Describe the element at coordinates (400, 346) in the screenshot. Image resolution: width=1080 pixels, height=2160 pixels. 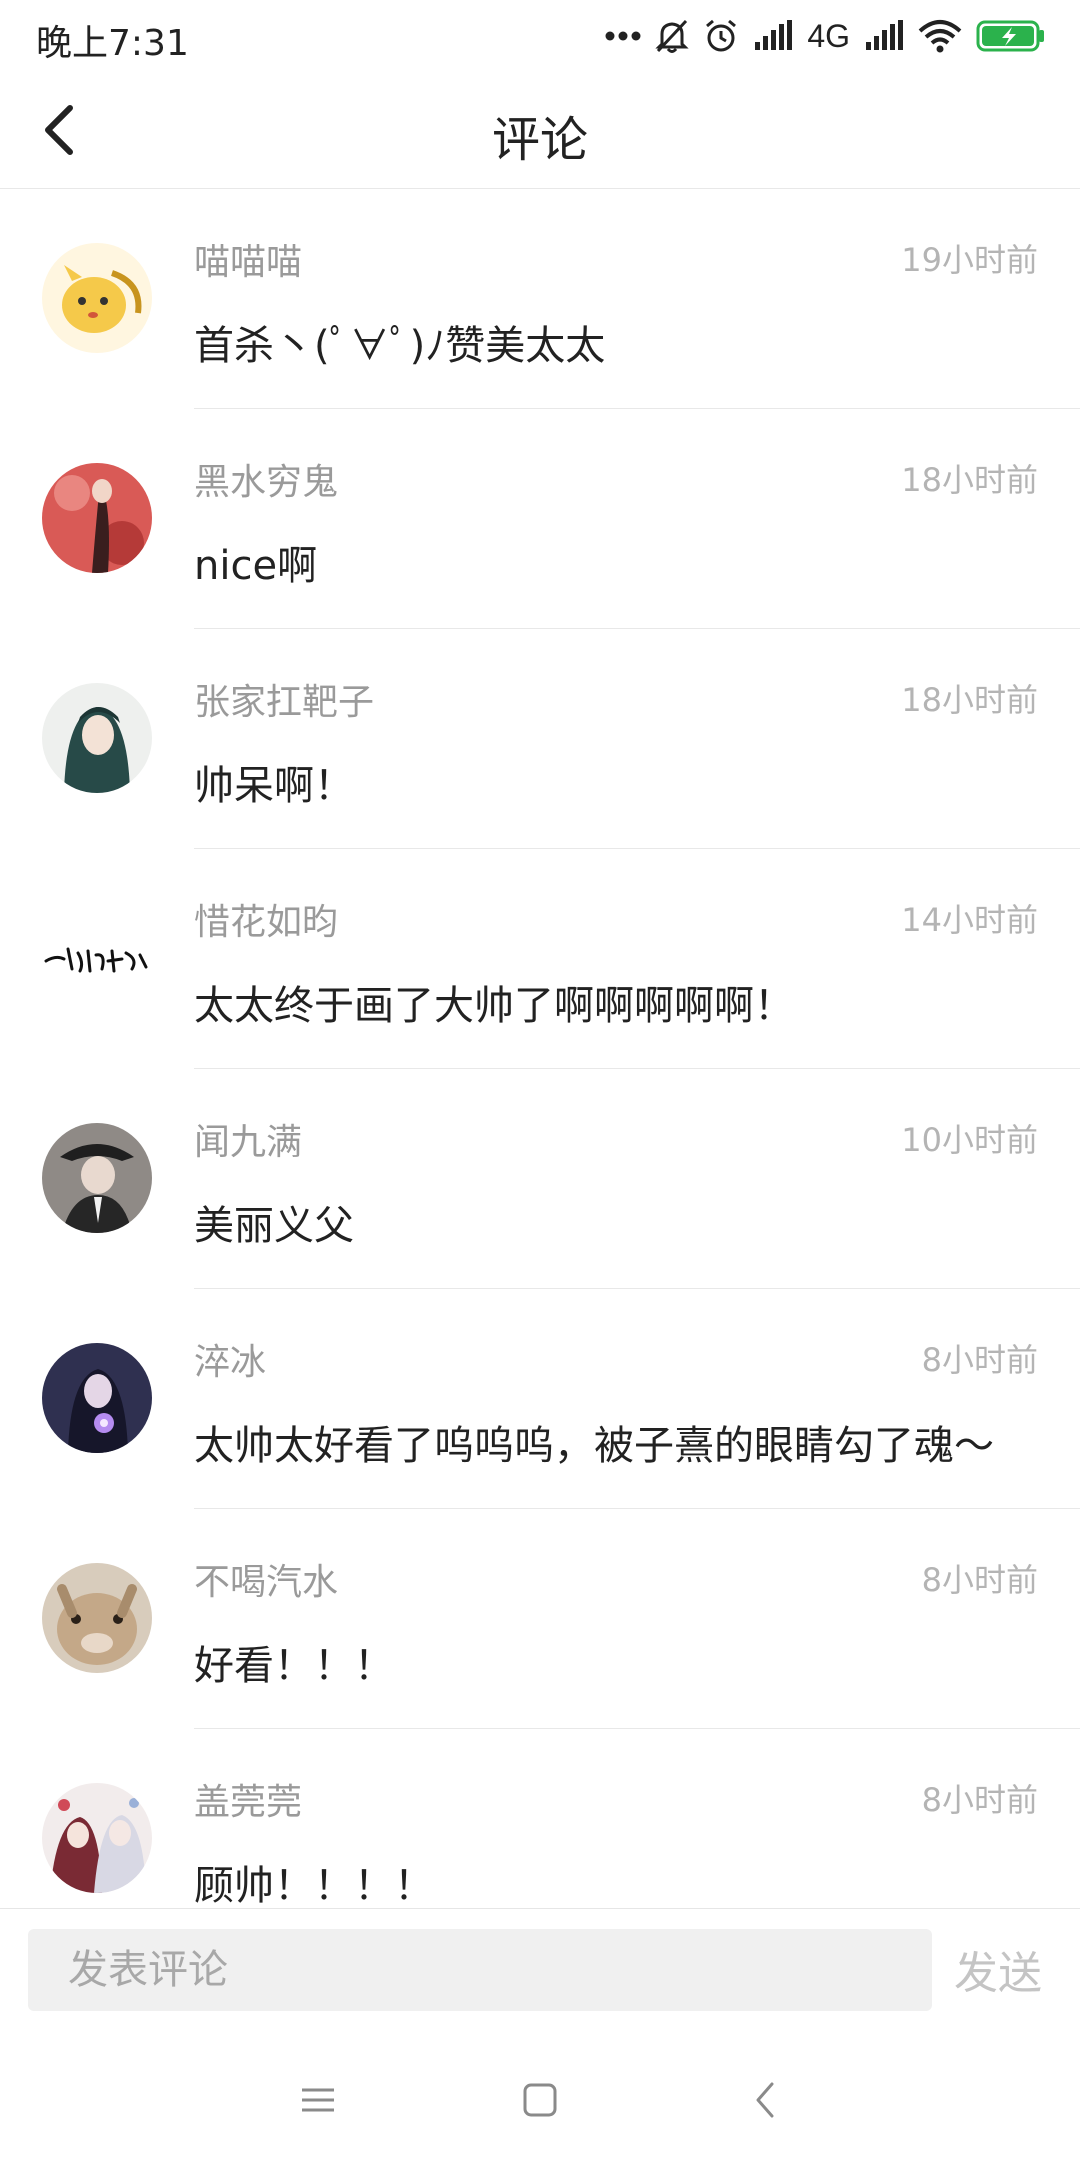
I see `comment-text: 首杀丶(ﾟ∀ﾟ)ﾉ赞美太太` at that location.